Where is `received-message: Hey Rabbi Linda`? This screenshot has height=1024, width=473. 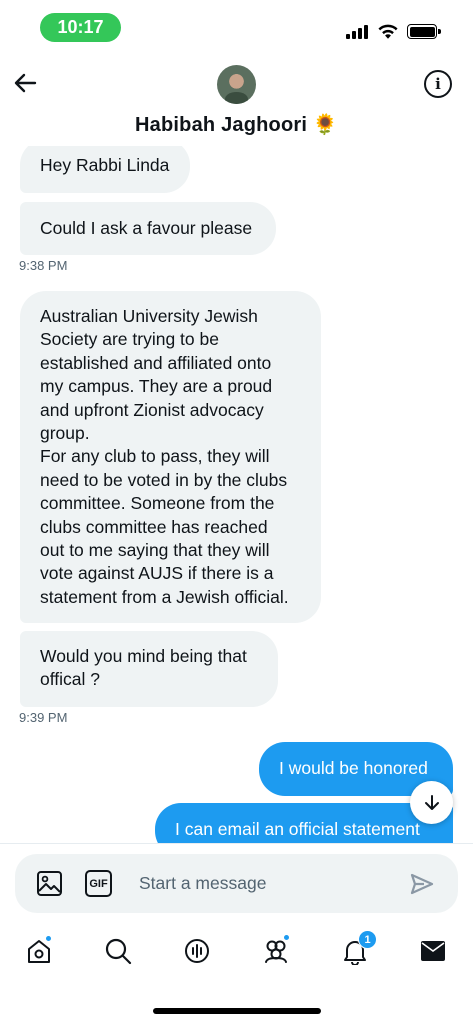
received-message: Hey Rabbi Linda is located at coordinates (105, 169).